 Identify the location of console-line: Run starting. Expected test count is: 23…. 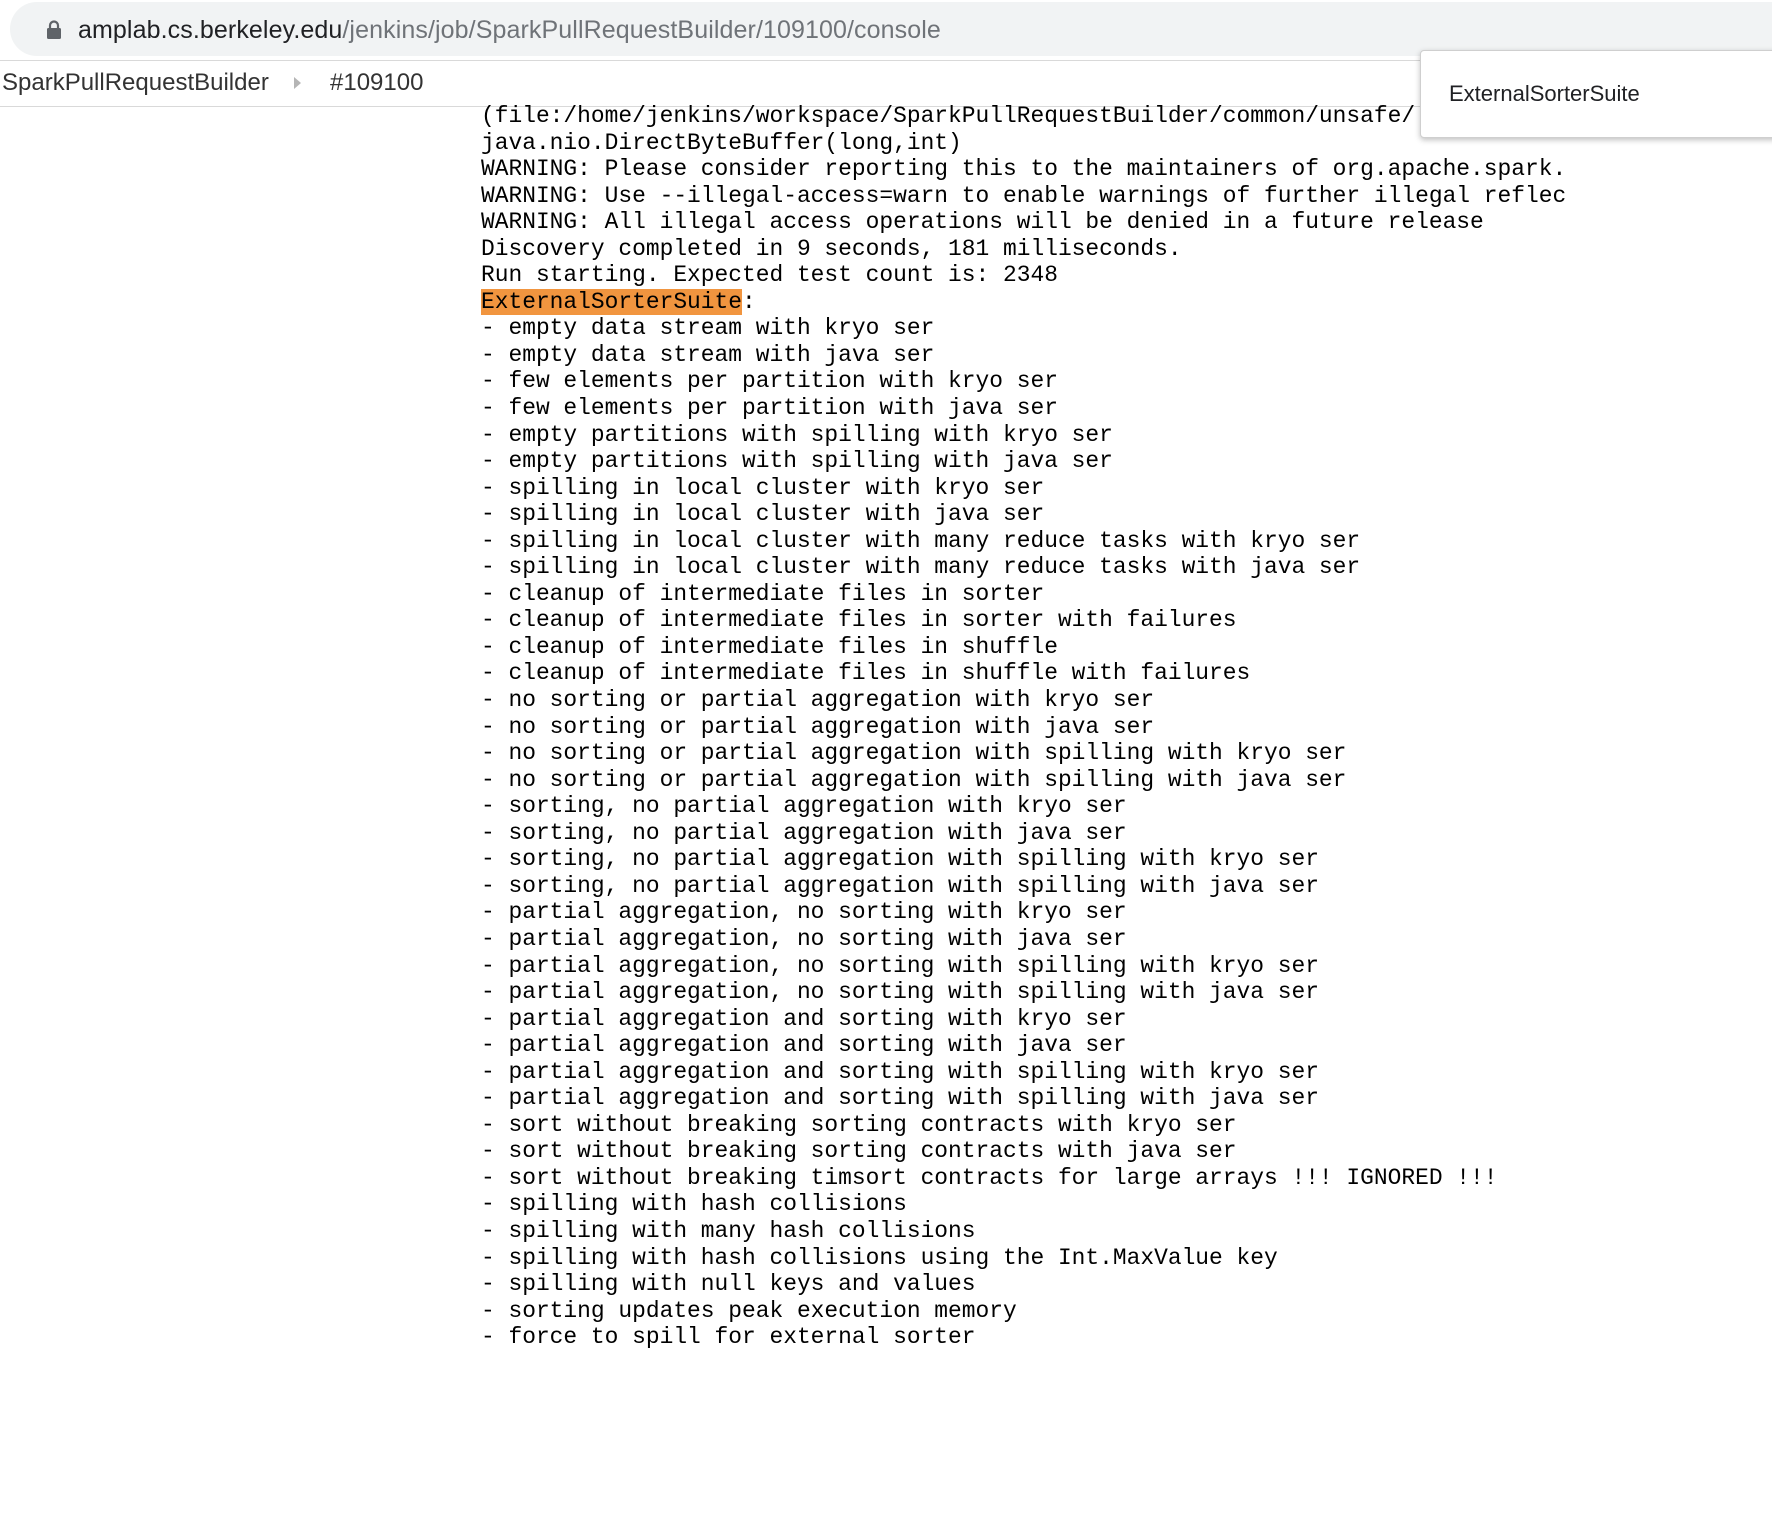
(769, 275).